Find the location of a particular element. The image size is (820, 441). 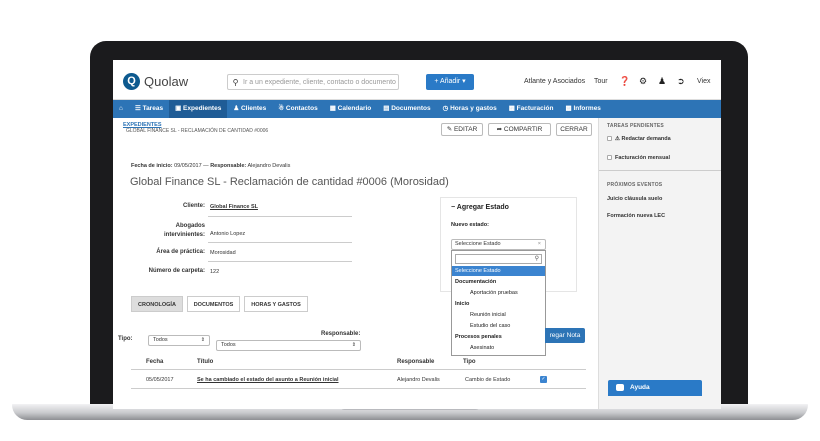

task-item: ⚠ Redactar demanda is located at coordinates (639, 139).